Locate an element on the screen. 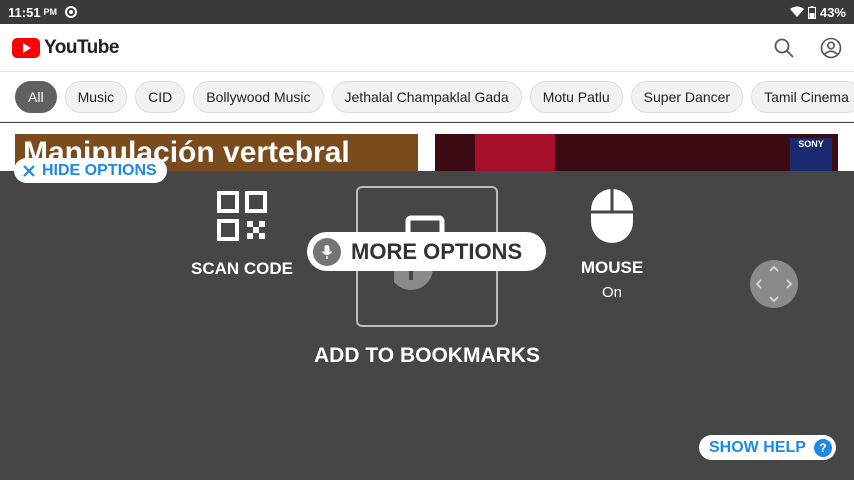  scan-code-label: SCAN CODE is located at coordinates (241, 268).